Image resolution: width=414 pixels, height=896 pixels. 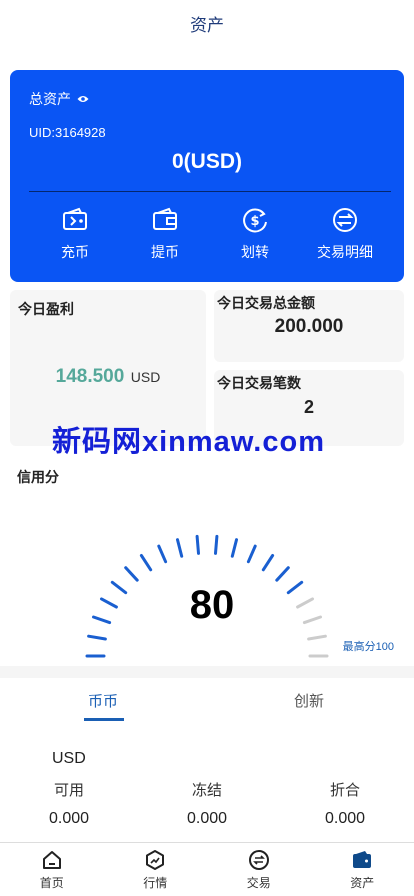 What do you see at coordinates (345, 803) in the screenshot?
I see `equivalent-balance: 折合 0.000` at bounding box center [345, 803].